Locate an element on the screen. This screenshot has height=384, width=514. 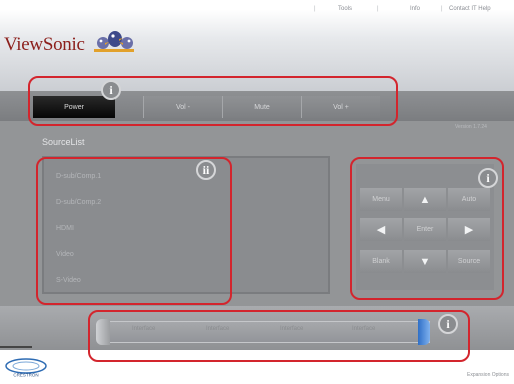
info-link: Info is located at coordinates (415, 9).